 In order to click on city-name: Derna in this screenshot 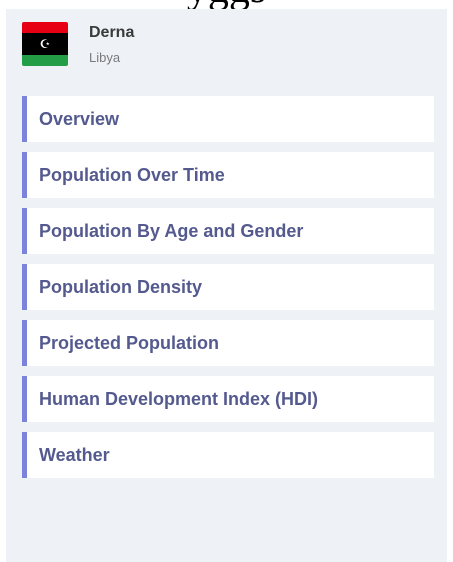, I will do `click(112, 32)`.